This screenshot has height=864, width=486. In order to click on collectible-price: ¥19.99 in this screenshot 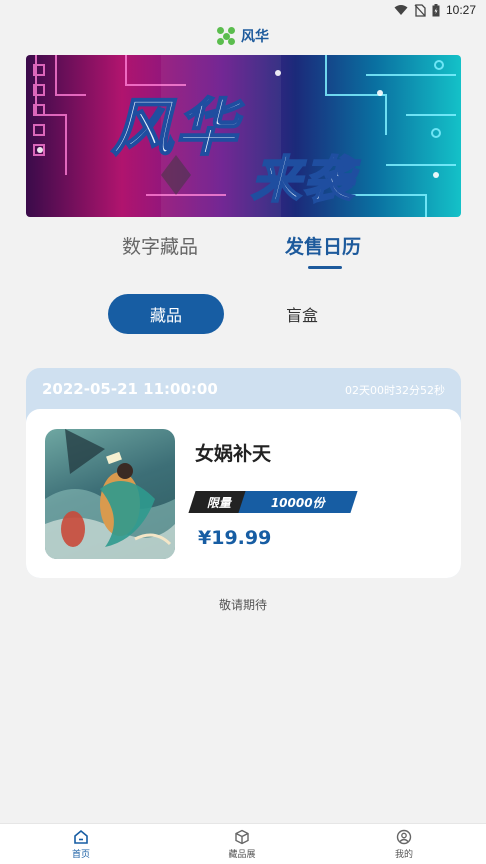, I will do `click(235, 538)`.